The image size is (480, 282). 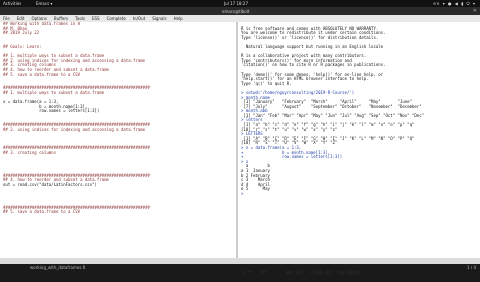 What do you see at coordinates (471, 267) in the screenshot?
I see `workspace-pager: 1 / 4` at bounding box center [471, 267].